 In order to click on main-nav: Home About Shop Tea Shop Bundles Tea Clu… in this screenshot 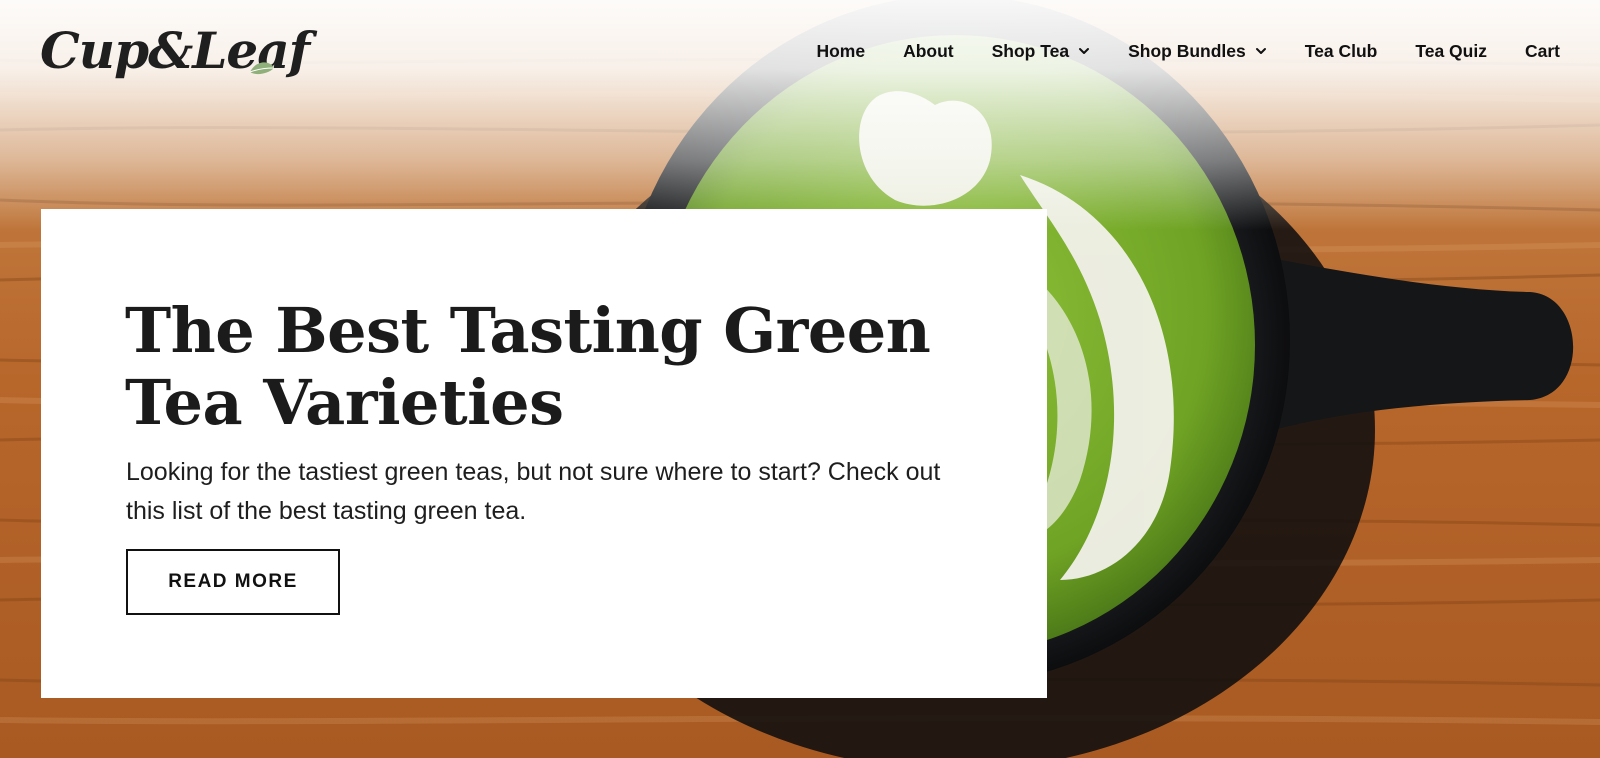, I will do `click(1188, 51)`.